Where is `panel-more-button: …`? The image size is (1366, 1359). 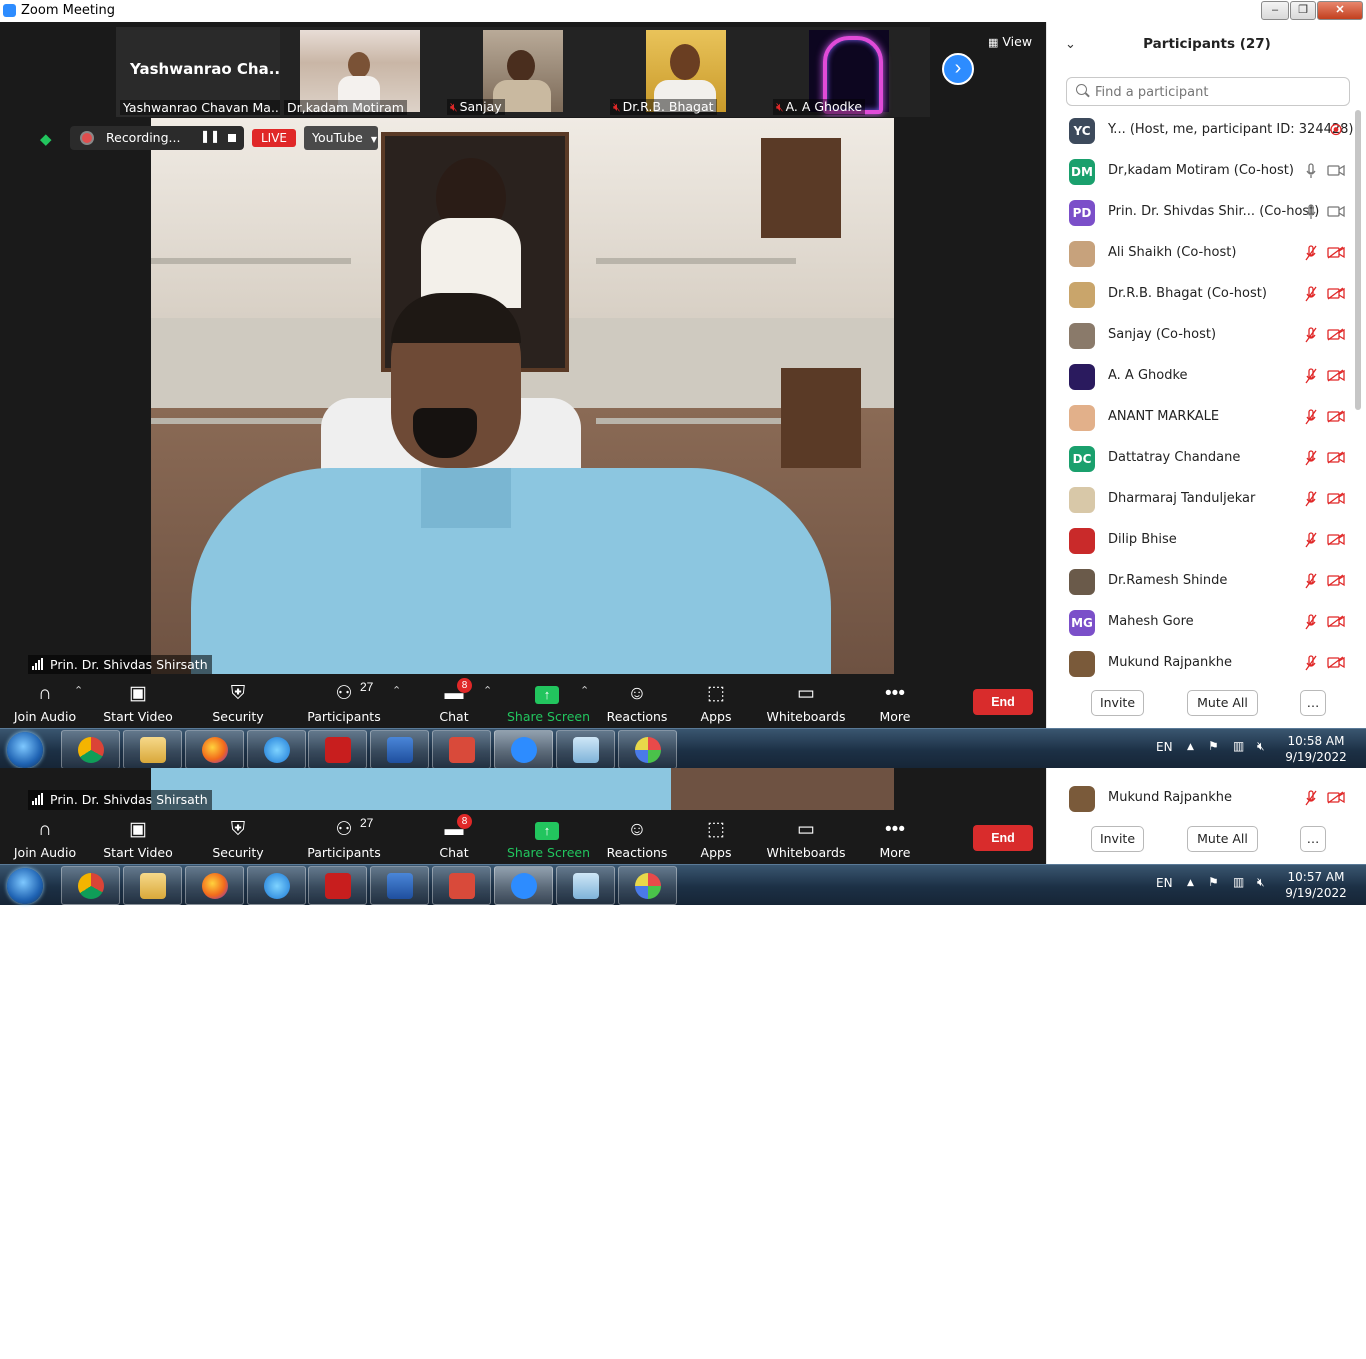 panel-more-button: … is located at coordinates (1313, 703).